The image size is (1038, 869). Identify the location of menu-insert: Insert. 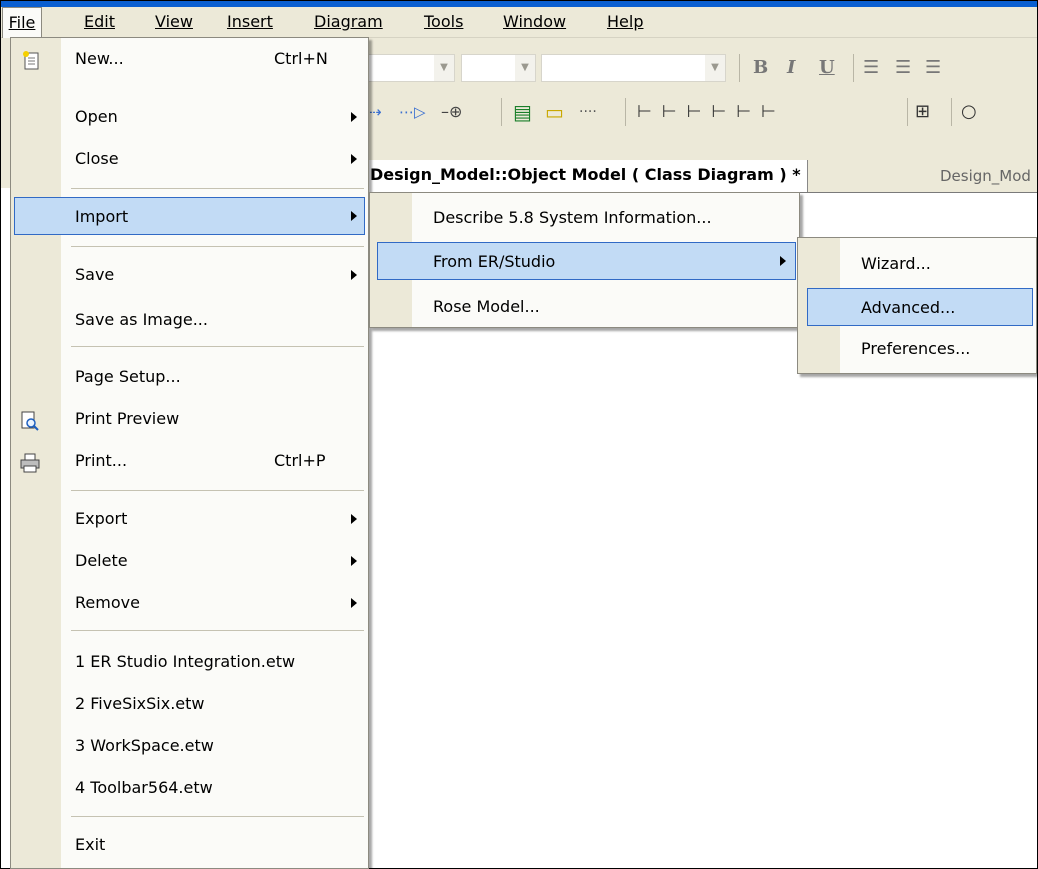
(250, 22).